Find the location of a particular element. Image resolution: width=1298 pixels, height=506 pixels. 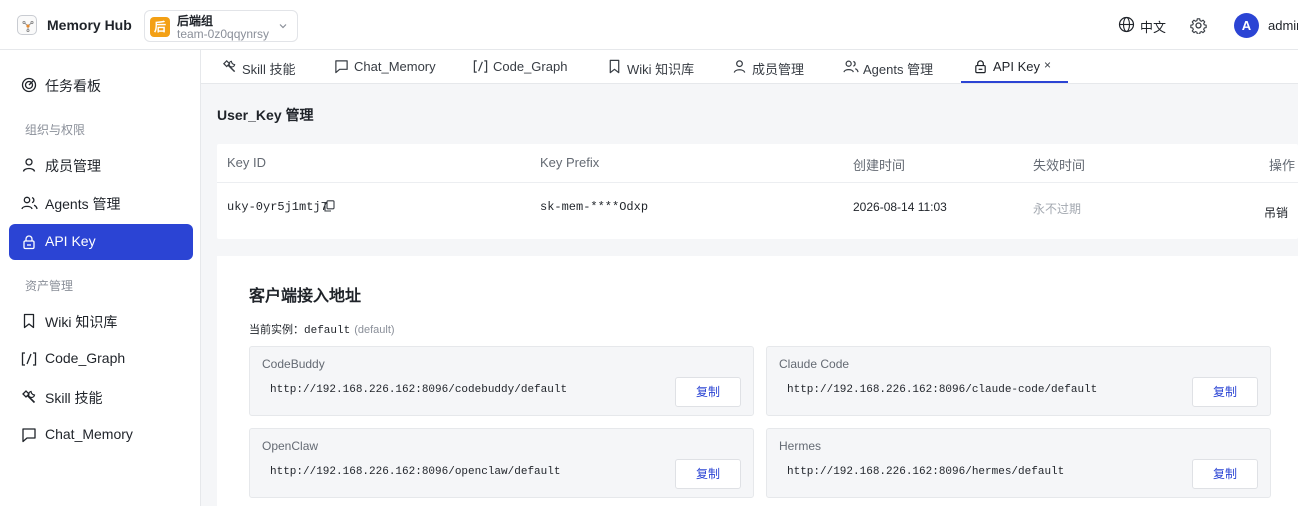

tab-label: API Key is located at coordinates (1016, 66).